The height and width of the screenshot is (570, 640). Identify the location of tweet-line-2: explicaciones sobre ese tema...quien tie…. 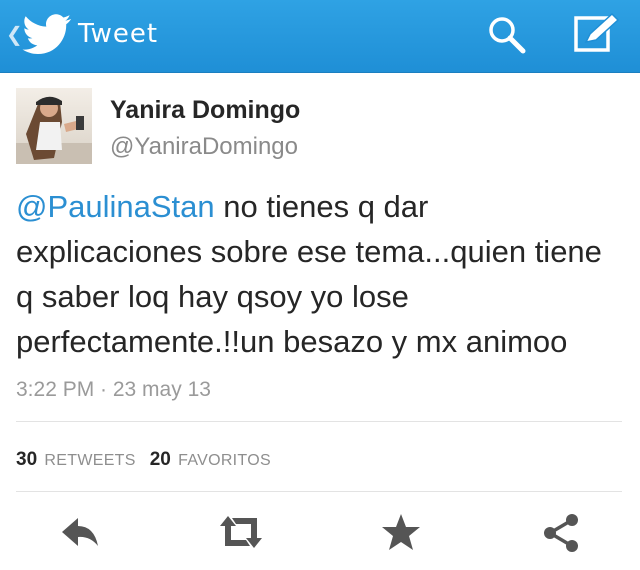
(309, 251).